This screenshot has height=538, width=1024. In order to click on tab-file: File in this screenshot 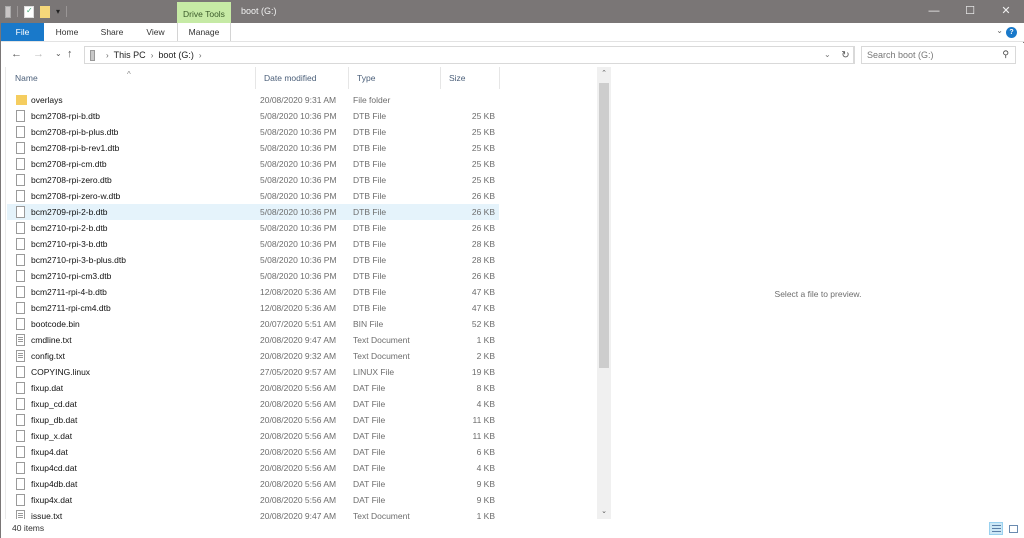, I will do `click(22, 32)`.